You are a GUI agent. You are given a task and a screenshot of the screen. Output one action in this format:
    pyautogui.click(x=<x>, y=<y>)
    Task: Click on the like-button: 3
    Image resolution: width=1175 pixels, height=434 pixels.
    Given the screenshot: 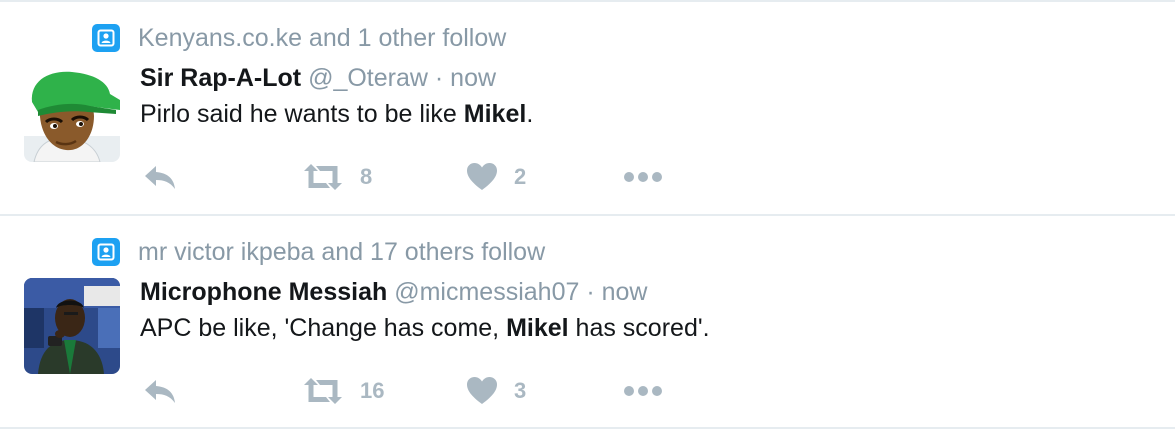 What is the action you would take?
    pyautogui.click(x=496, y=391)
    